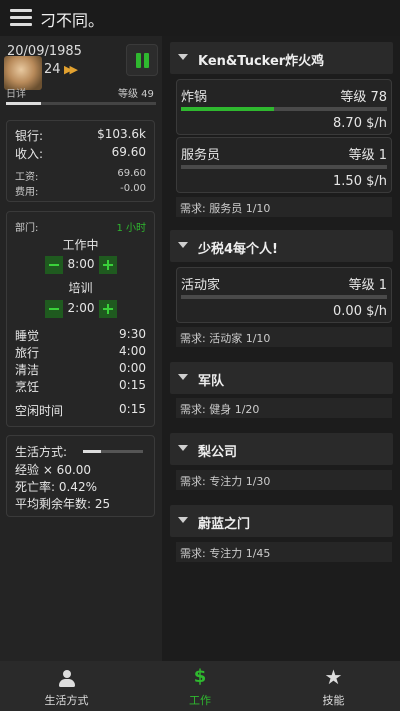  Describe the element at coordinates (284, 480) in the screenshot. I see `requirement-text: 需求: 专注力 1/30` at that location.